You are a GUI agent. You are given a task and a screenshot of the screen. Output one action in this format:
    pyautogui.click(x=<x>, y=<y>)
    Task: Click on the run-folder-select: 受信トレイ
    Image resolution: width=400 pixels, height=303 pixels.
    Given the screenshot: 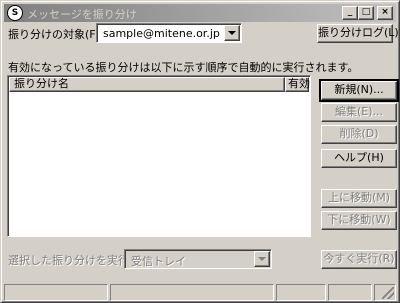 What is the action you would take?
    pyautogui.click(x=198, y=259)
    